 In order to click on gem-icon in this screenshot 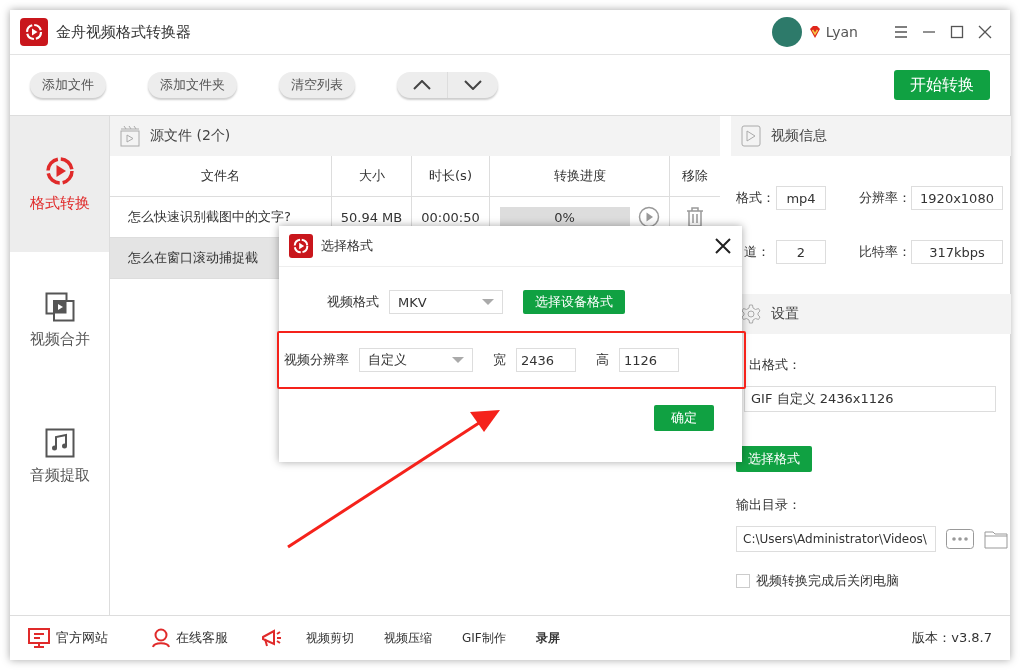, I will do `click(814, 32)`.